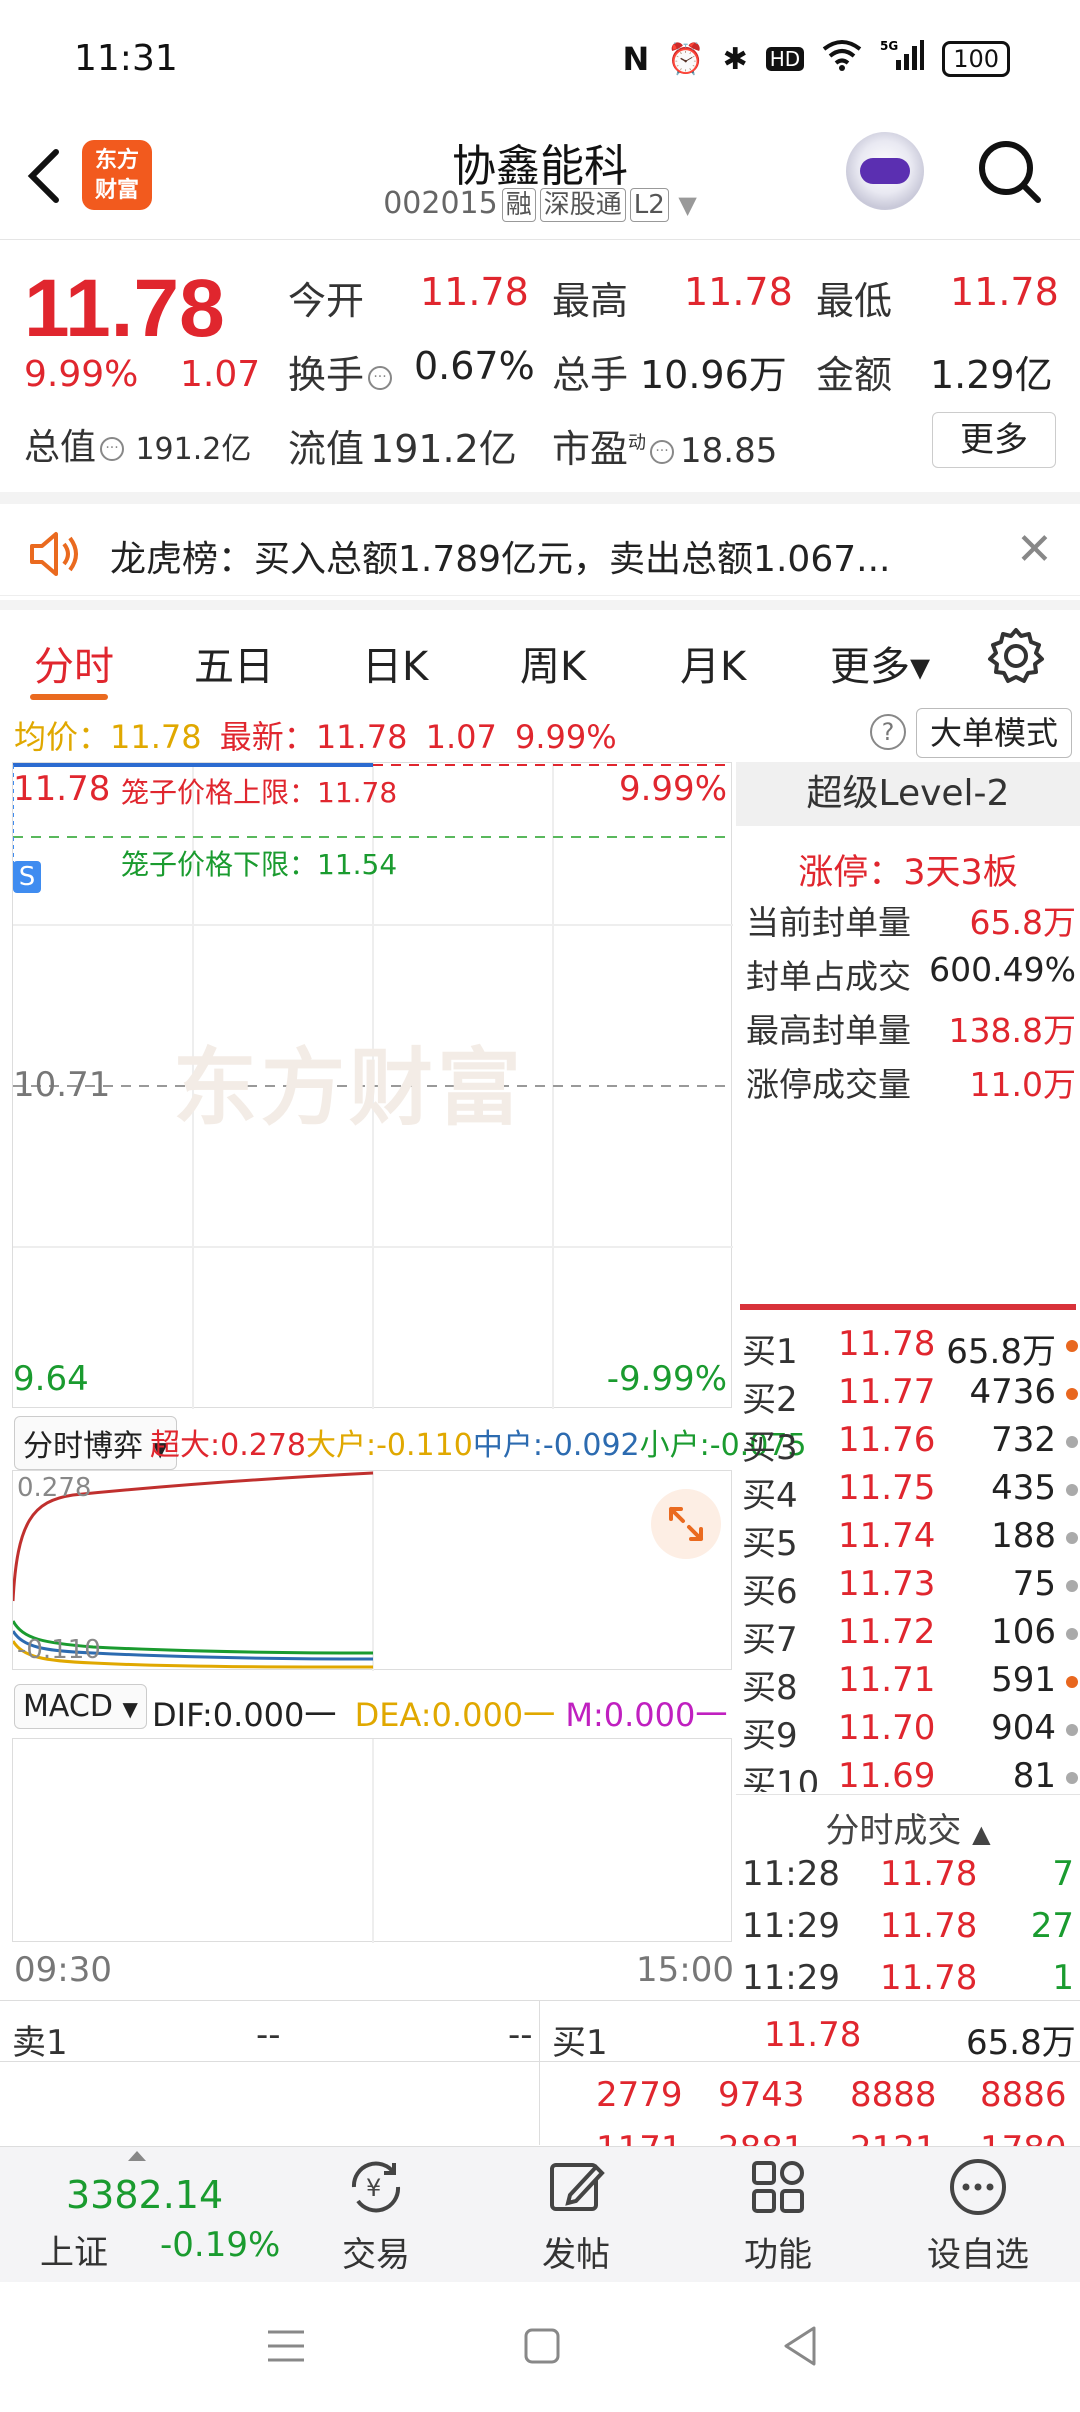 The image size is (1080, 2412). Describe the element at coordinates (1009, 171) in the screenshot. I see `search-icon` at that location.